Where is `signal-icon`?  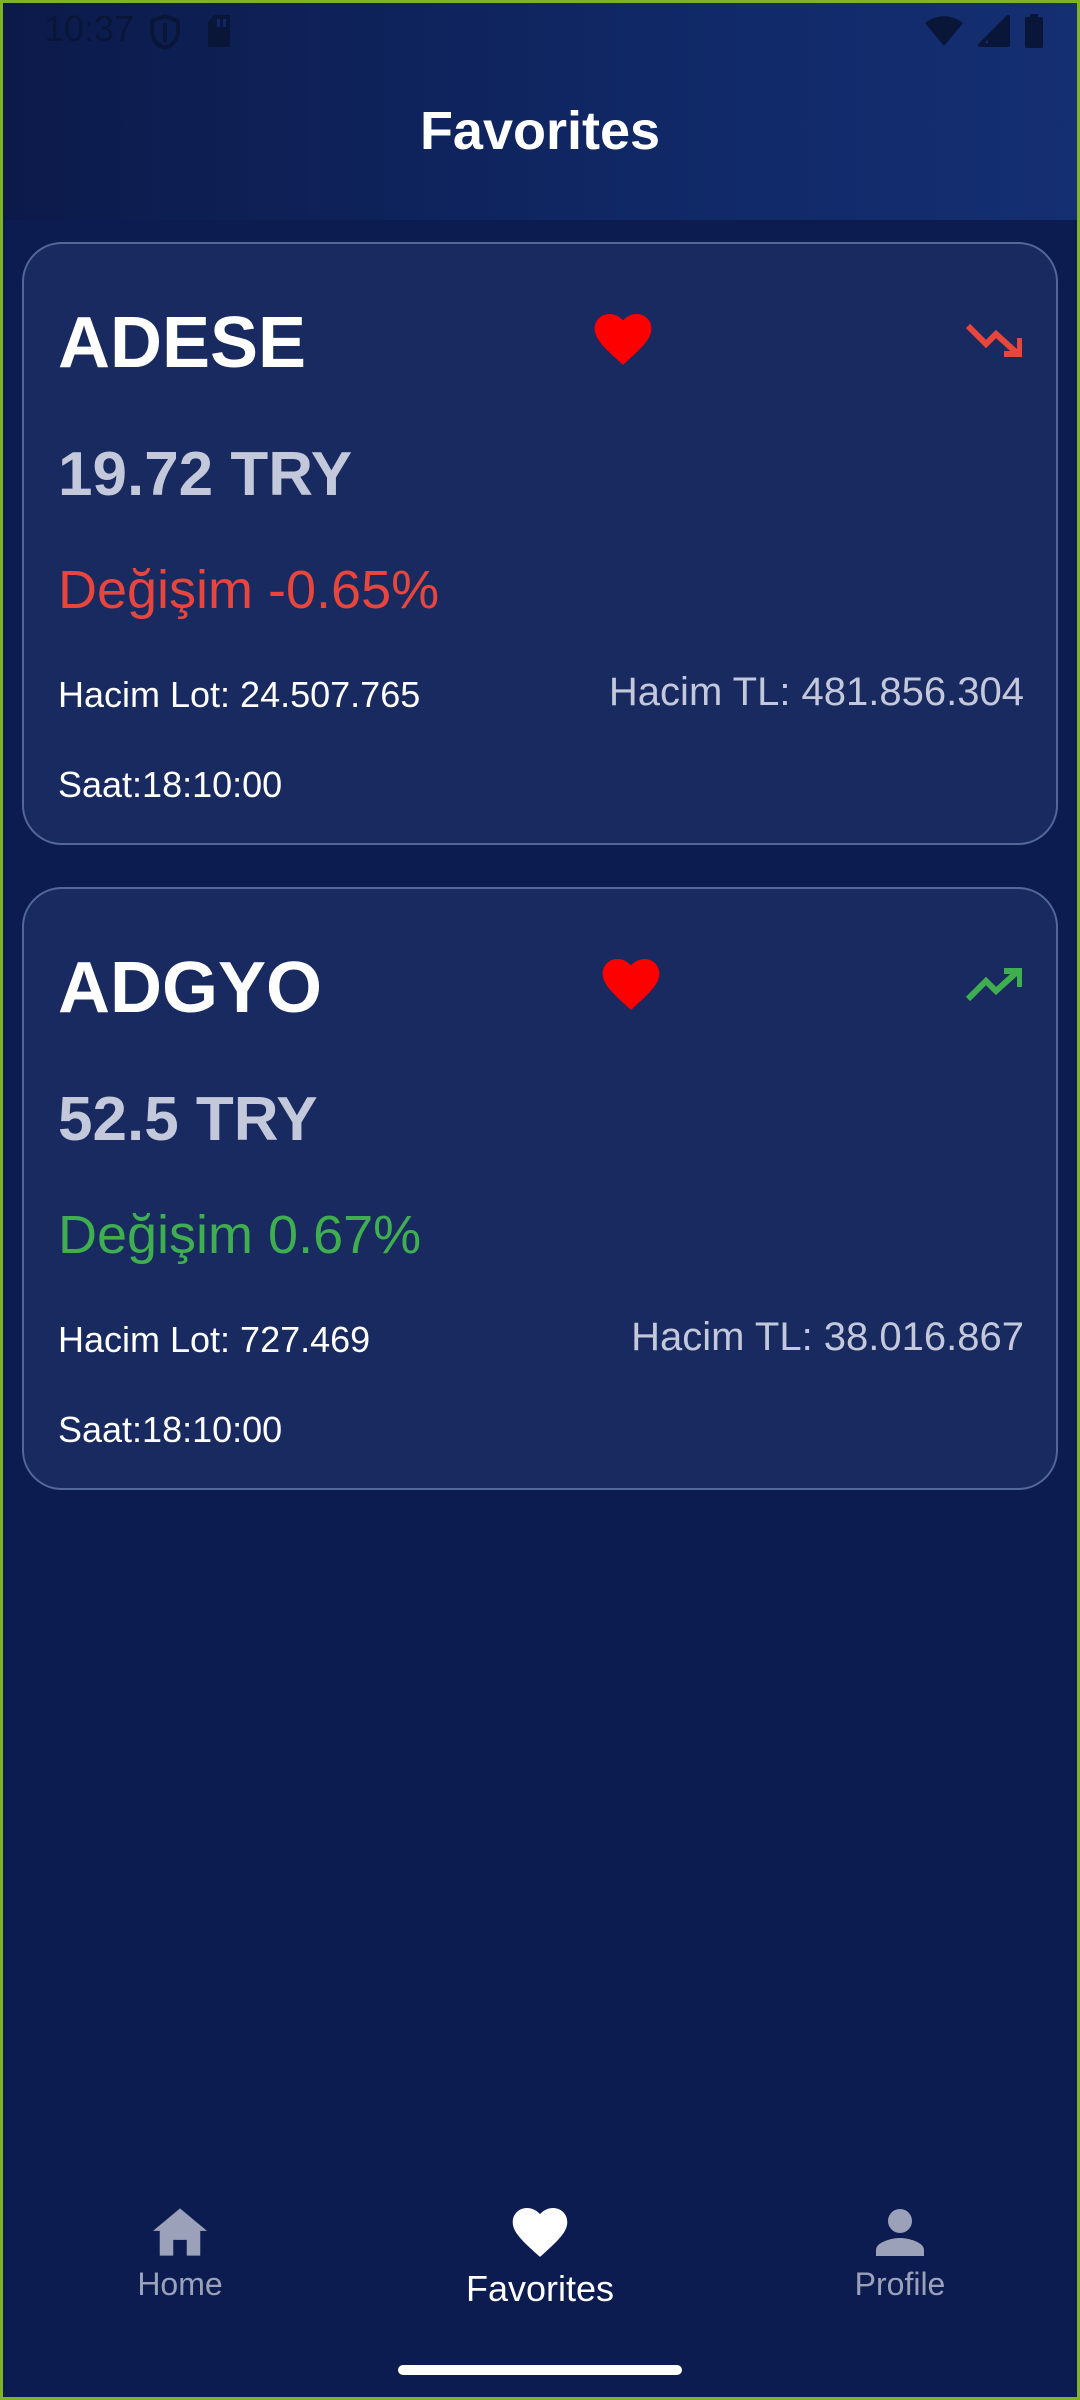 signal-icon is located at coordinates (994, 31).